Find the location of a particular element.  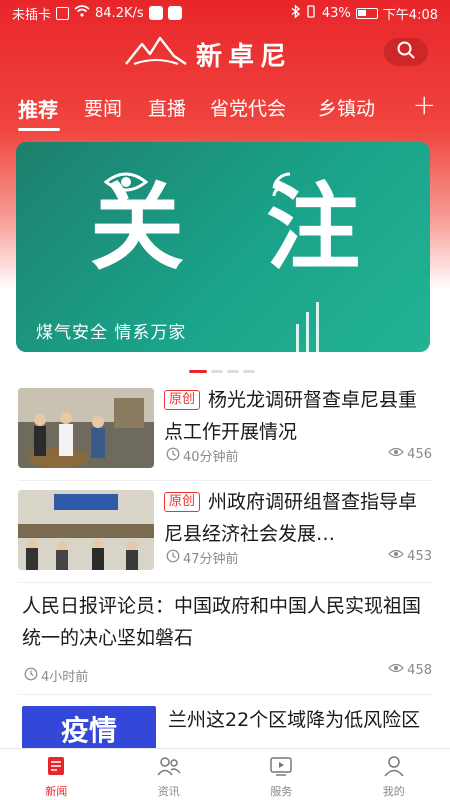

views-count: 456 is located at coordinates (419, 454).